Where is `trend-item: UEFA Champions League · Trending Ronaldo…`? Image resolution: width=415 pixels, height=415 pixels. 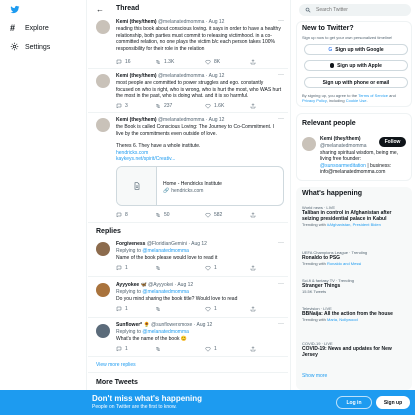 trend-item: UEFA Champions League · Trending Ronaldo… is located at coordinates (355, 258).